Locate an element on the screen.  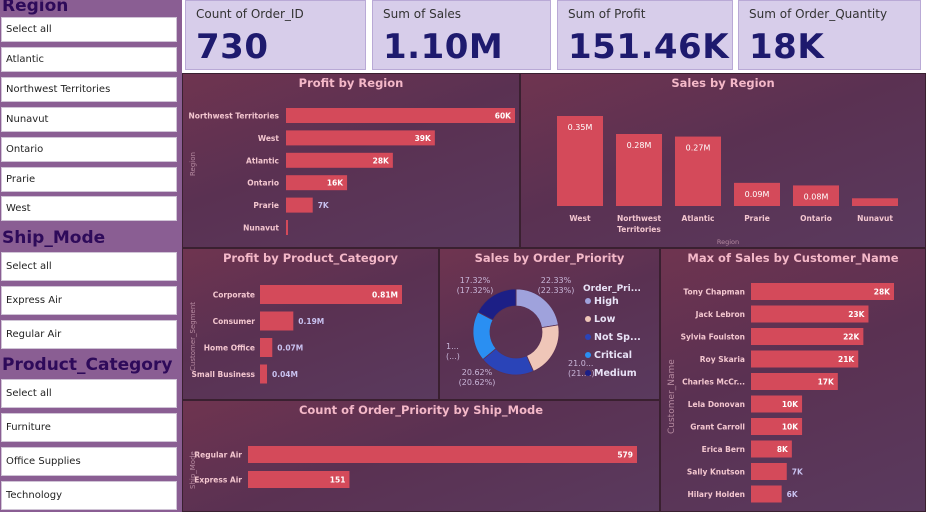
kpi-card-profit: Sum of Profit 151.46K is located at coordinates (645, 35).